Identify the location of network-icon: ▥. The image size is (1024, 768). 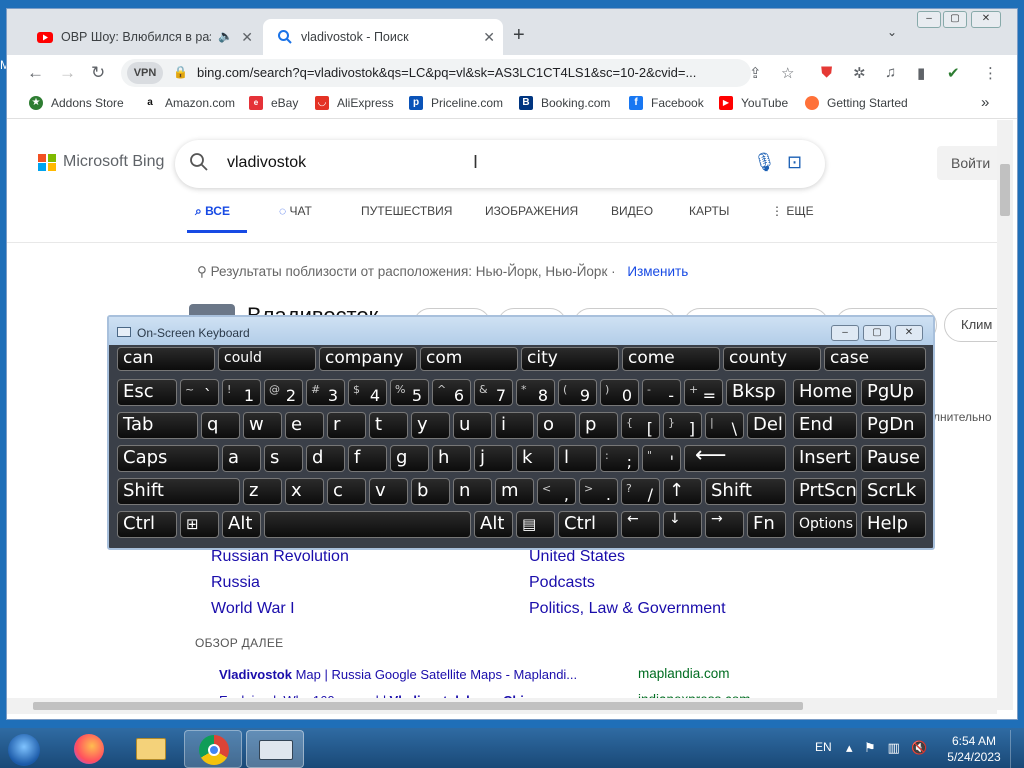
(893, 747).